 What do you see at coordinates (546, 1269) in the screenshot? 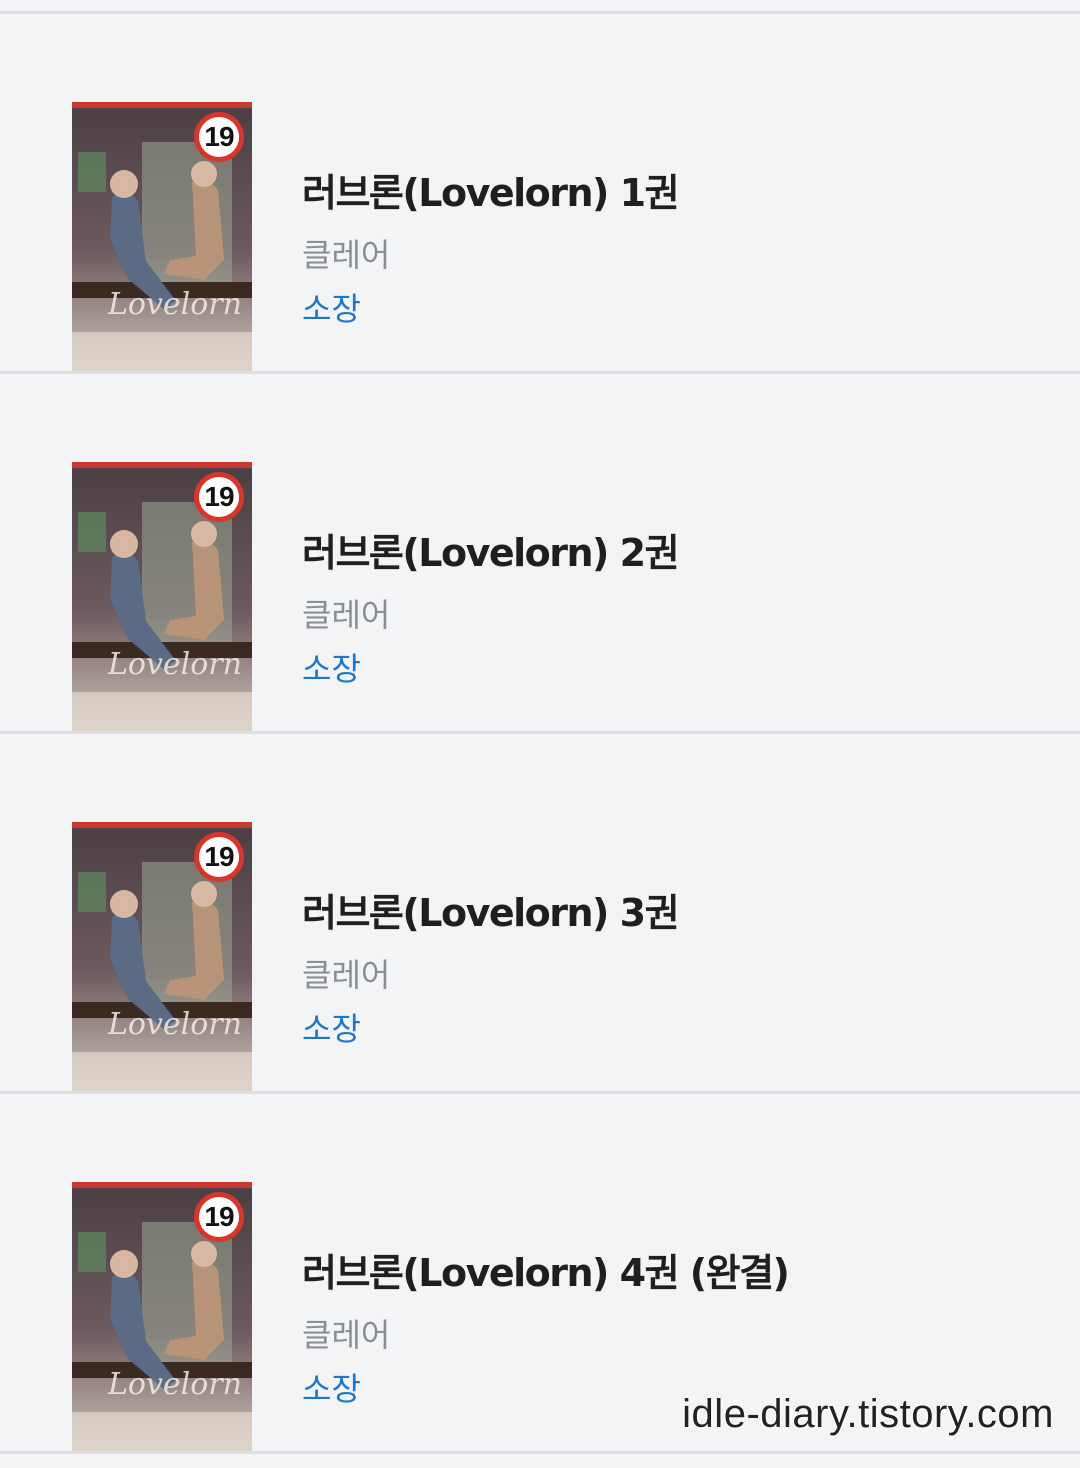
I see `book-title: 러브론(Lovelorn) 4권 (완결)` at bounding box center [546, 1269].